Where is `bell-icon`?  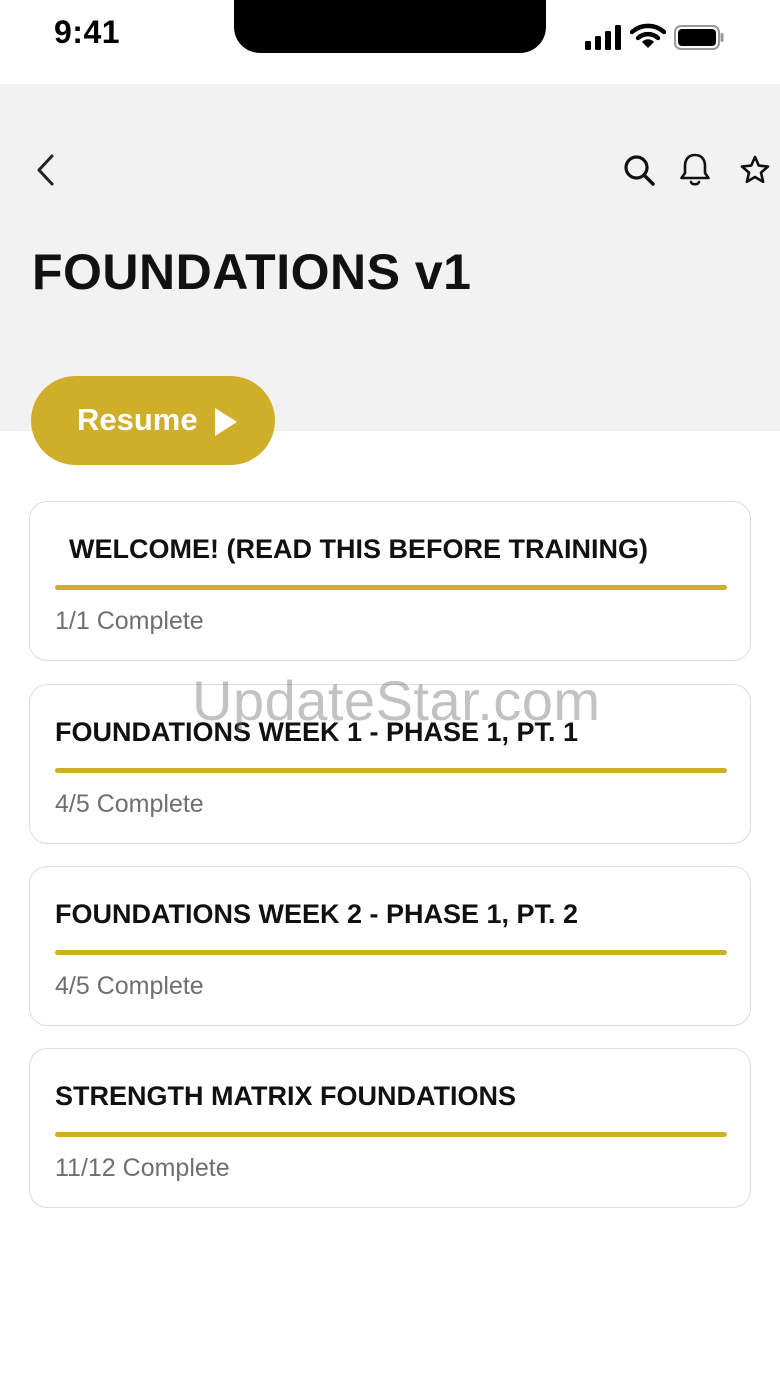 bell-icon is located at coordinates (695, 170).